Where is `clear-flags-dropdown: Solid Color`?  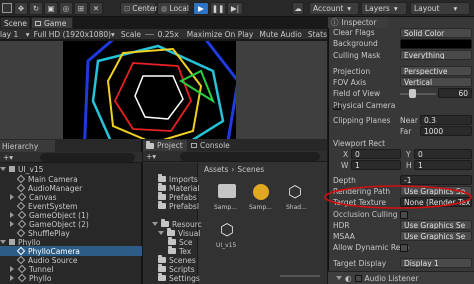 clear-flags-dropdown: Solid Color is located at coordinates (436, 33).